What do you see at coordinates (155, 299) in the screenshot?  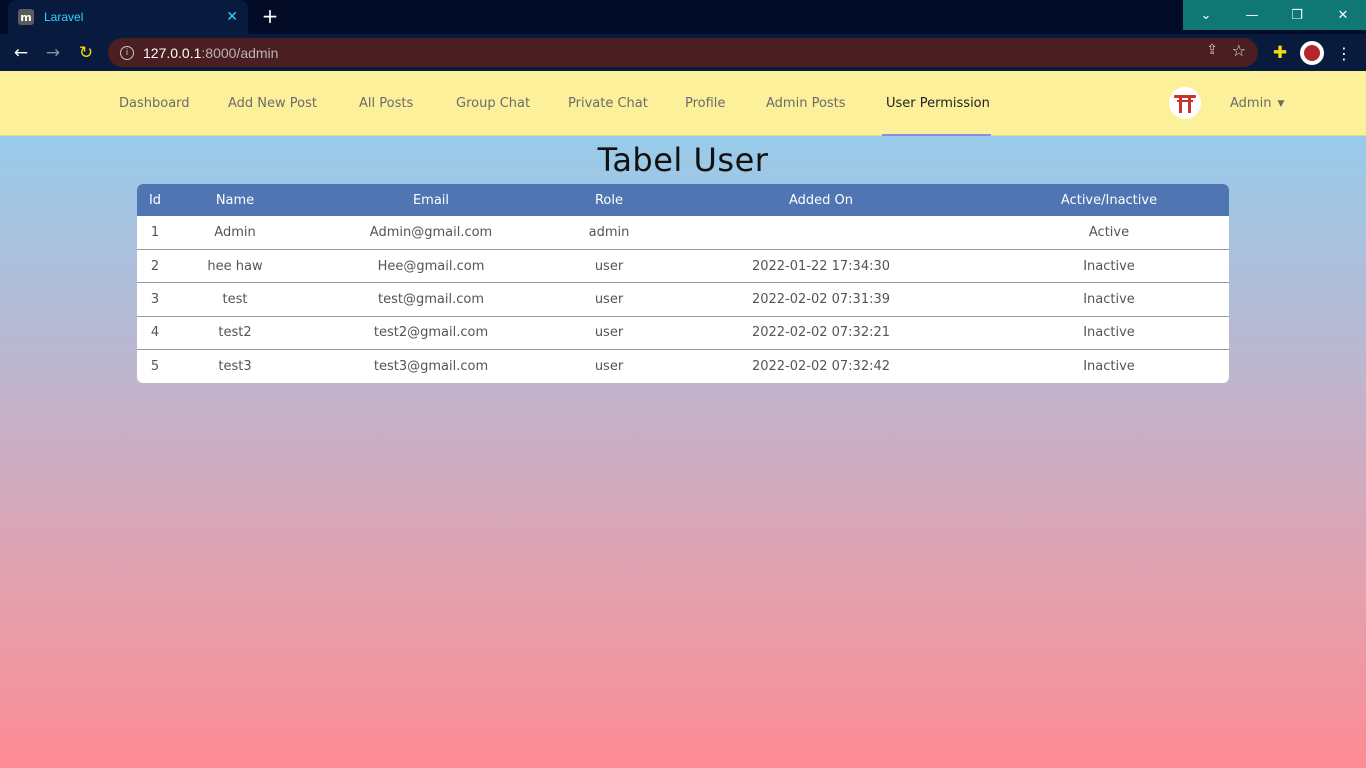 I see `cell-id: 3` at bounding box center [155, 299].